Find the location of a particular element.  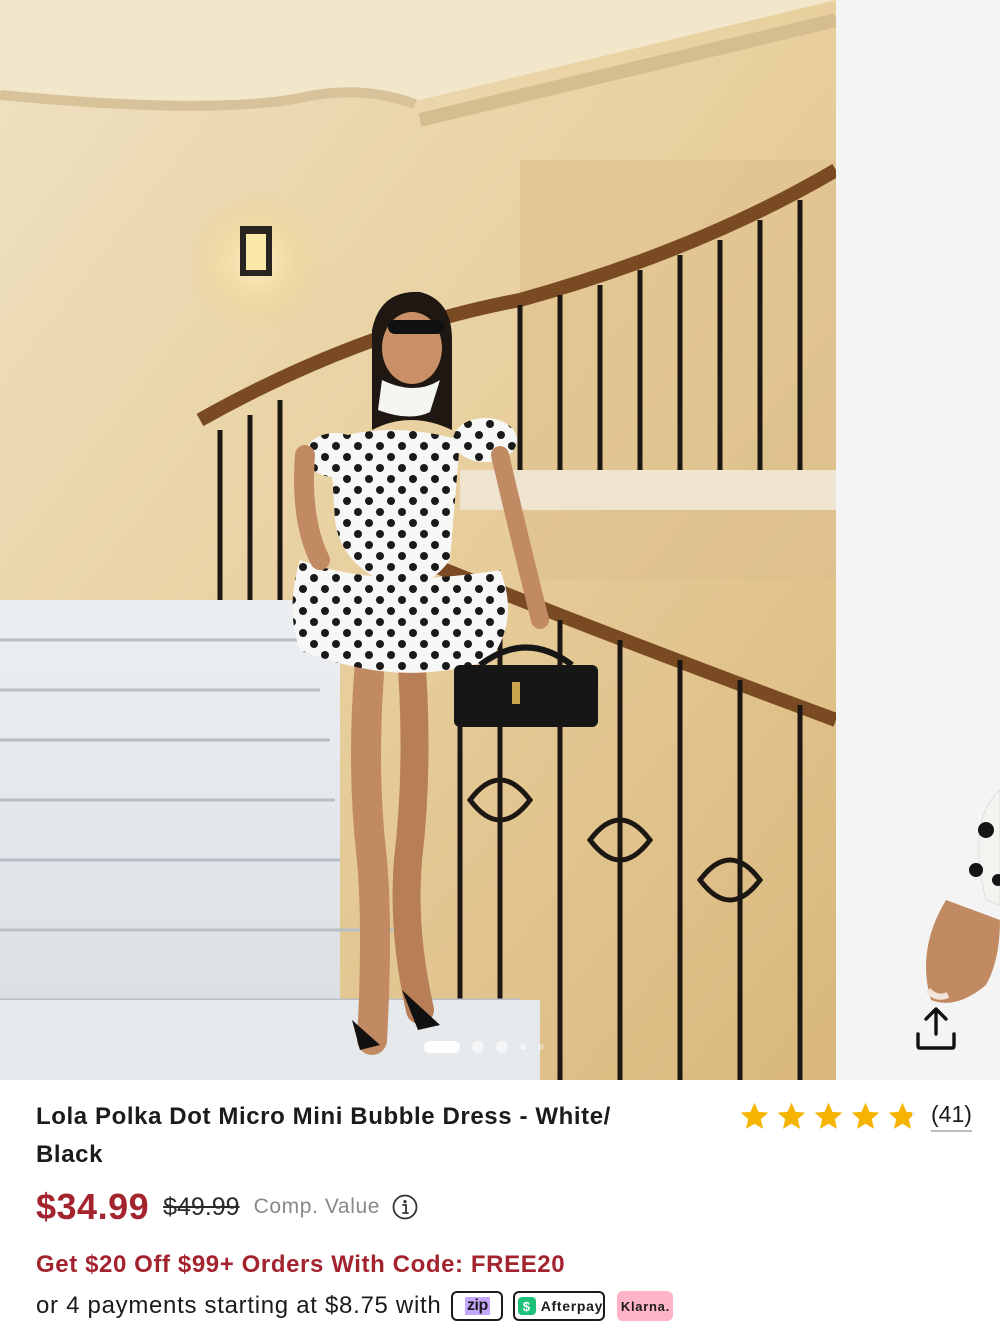

klarna-logo: Klarna. is located at coordinates (645, 1306).